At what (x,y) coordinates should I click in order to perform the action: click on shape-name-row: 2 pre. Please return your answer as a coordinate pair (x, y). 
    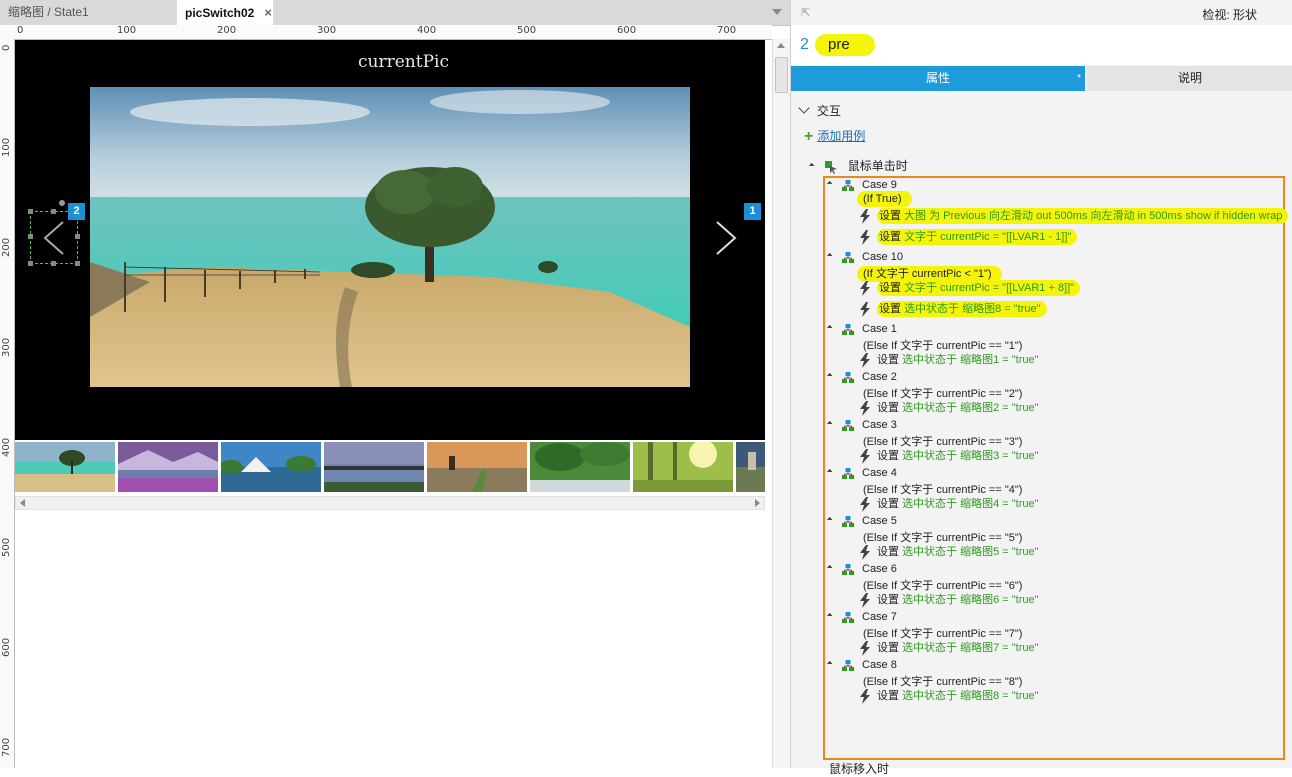
    Looking at the image, I should click on (1041, 45).